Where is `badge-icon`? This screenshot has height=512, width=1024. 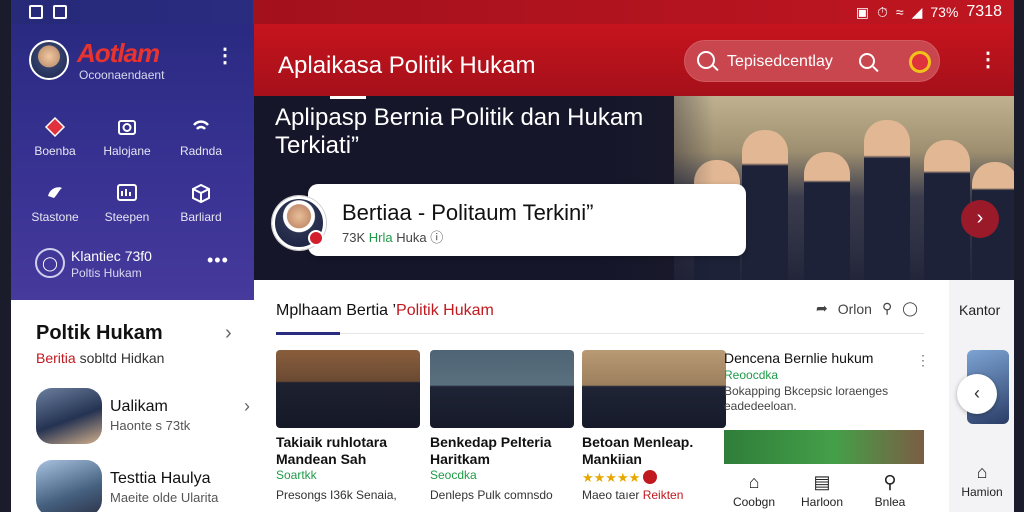 badge-icon is located at coordinates (650, 477).